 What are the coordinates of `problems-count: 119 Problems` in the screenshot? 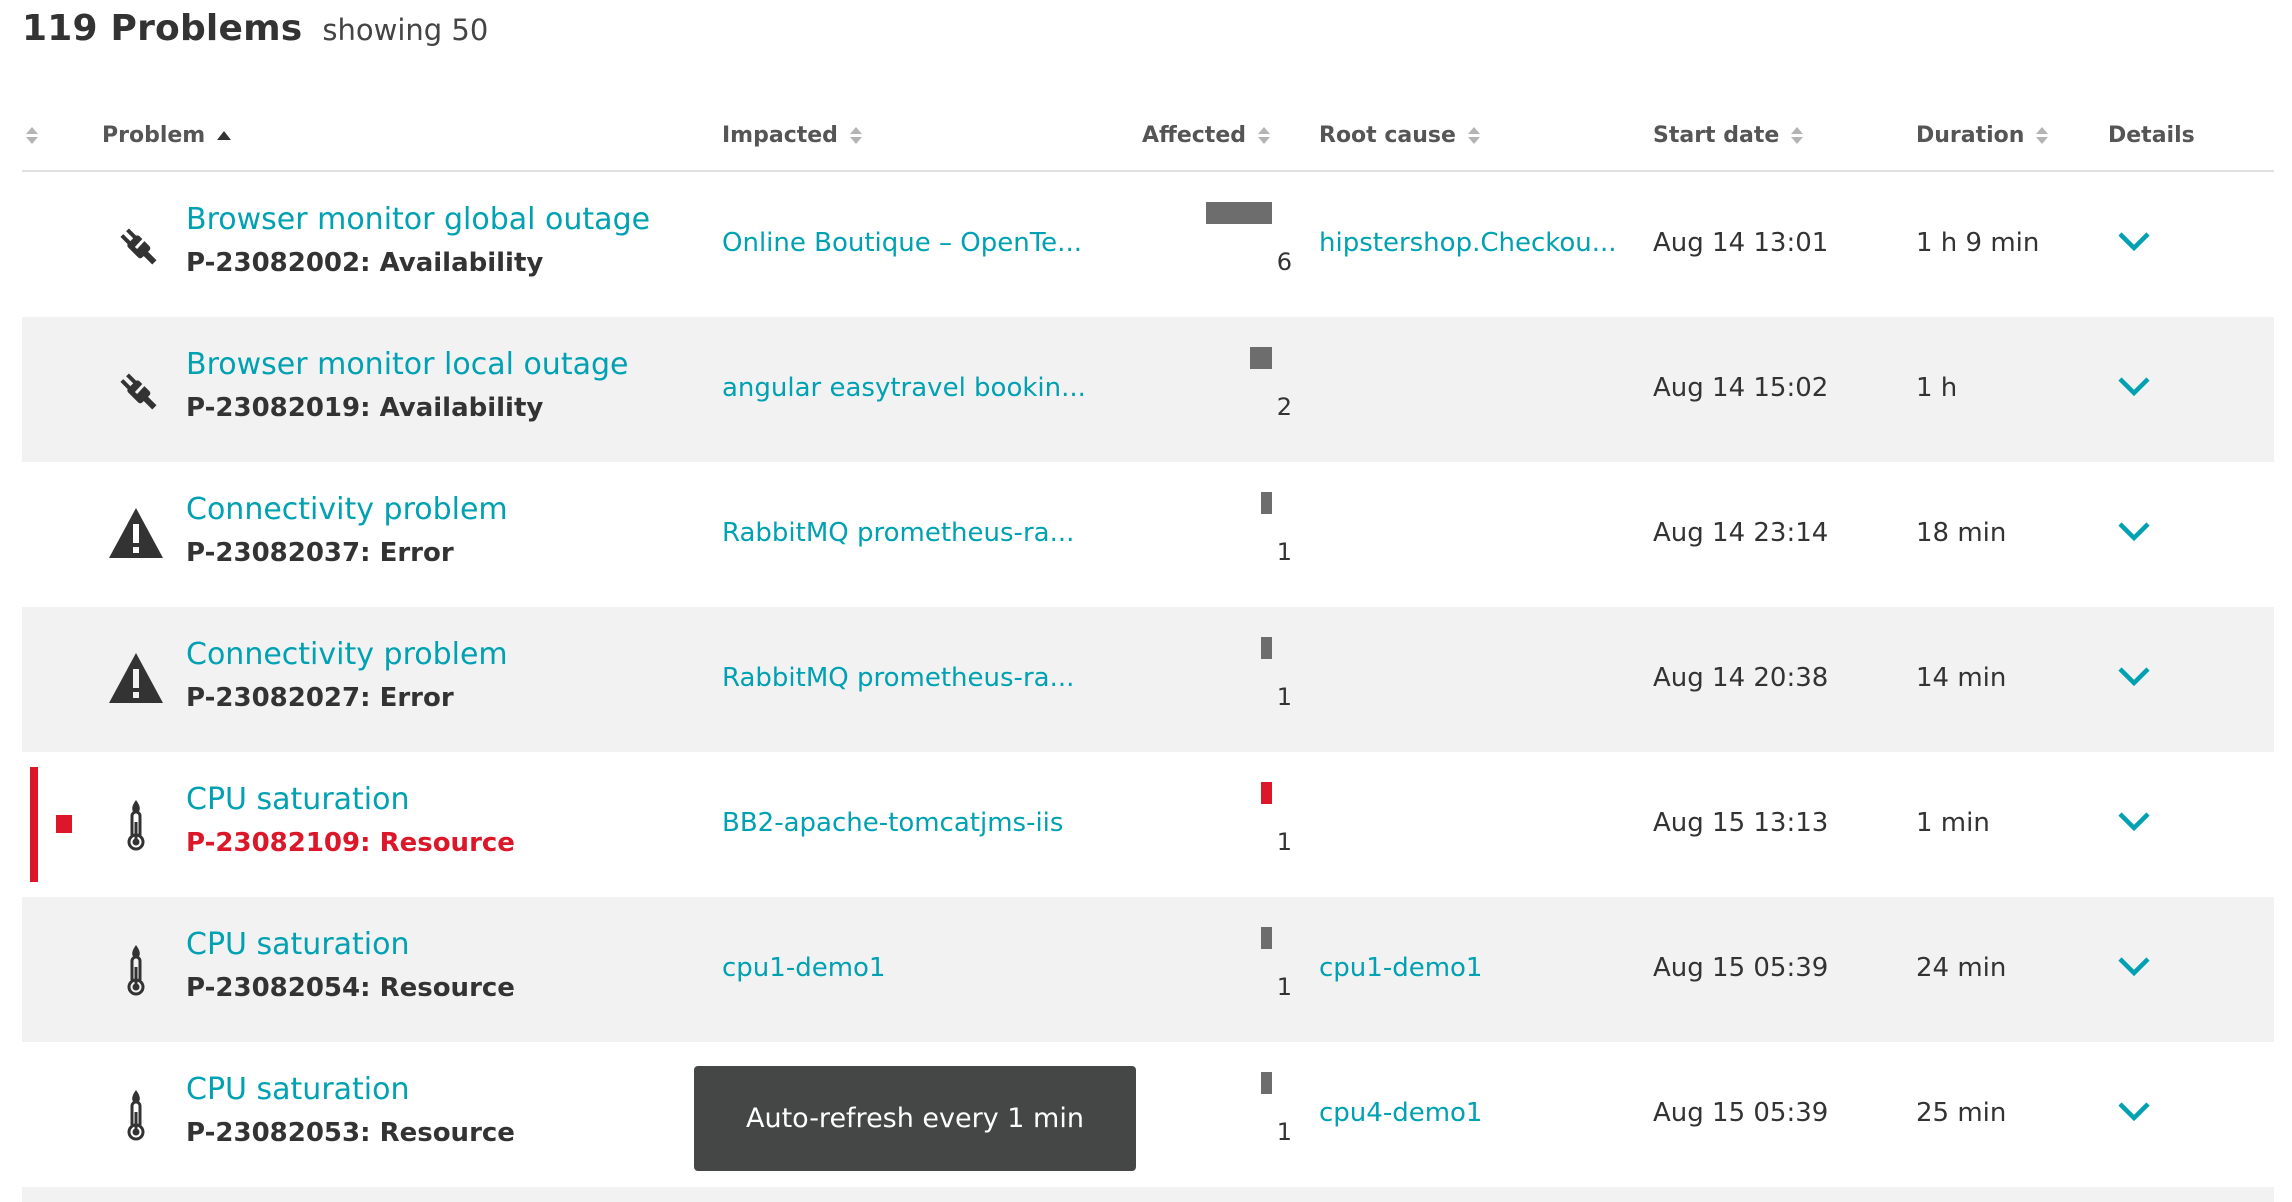 It's located at (162, 28).